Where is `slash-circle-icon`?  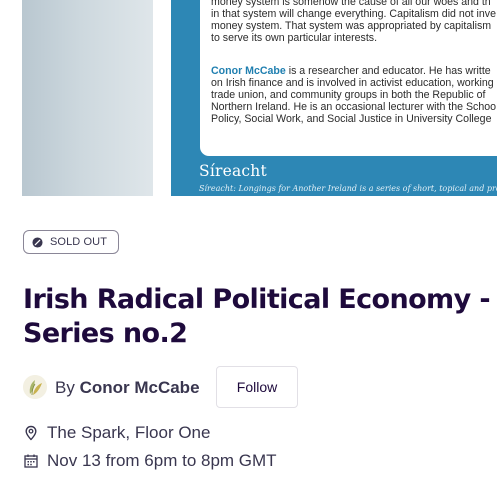
slash-circle-icon is located at coordinates (37, 242).